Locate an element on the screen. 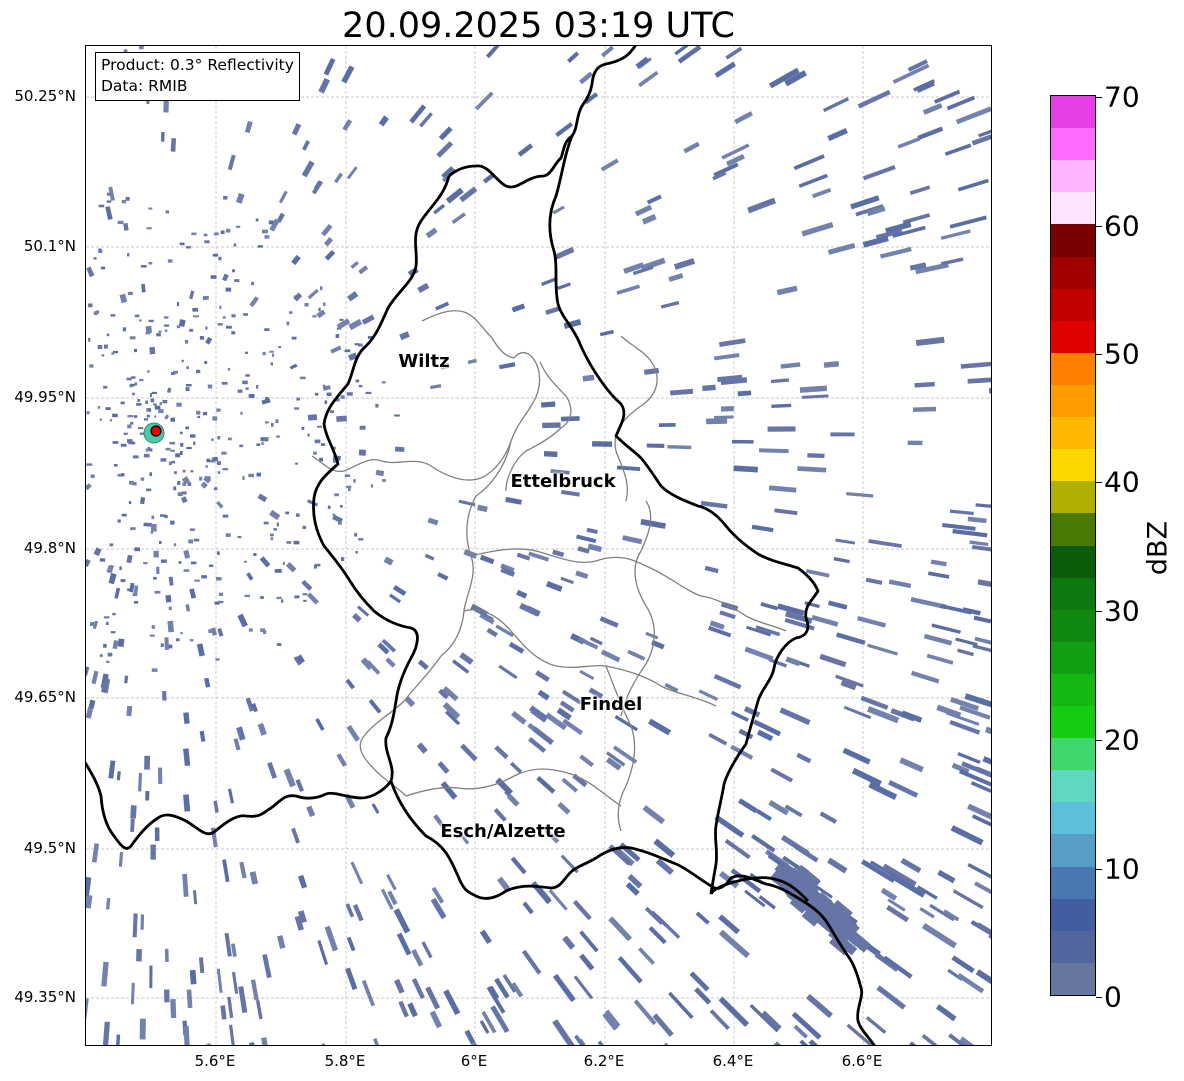 This screenshot has height=1081, width=1184. colorbar-tick-label: 40 is located at coordinates (1122, 482).